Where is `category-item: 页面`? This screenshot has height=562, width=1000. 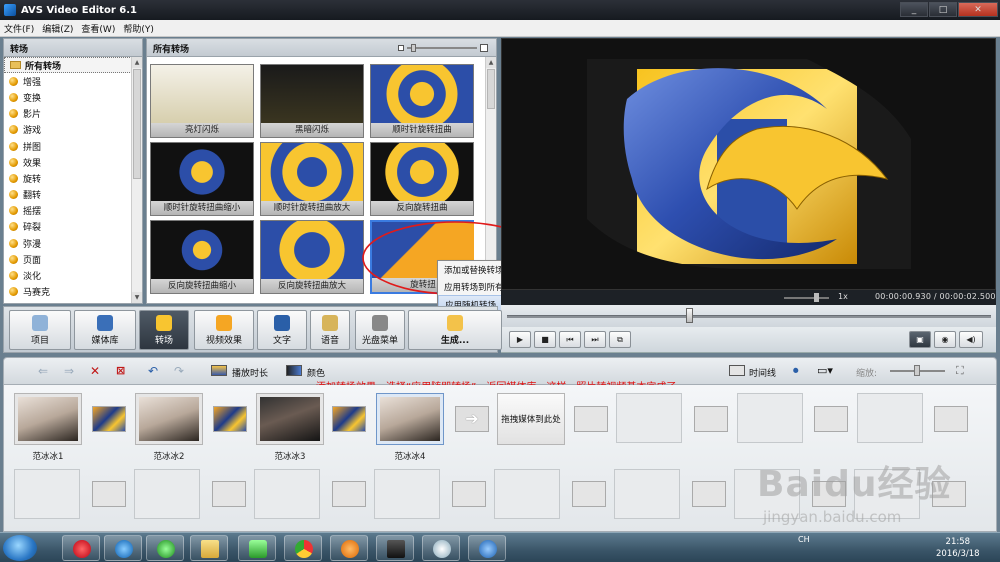 category-item: 页面 is located at coordinates (68, 259).